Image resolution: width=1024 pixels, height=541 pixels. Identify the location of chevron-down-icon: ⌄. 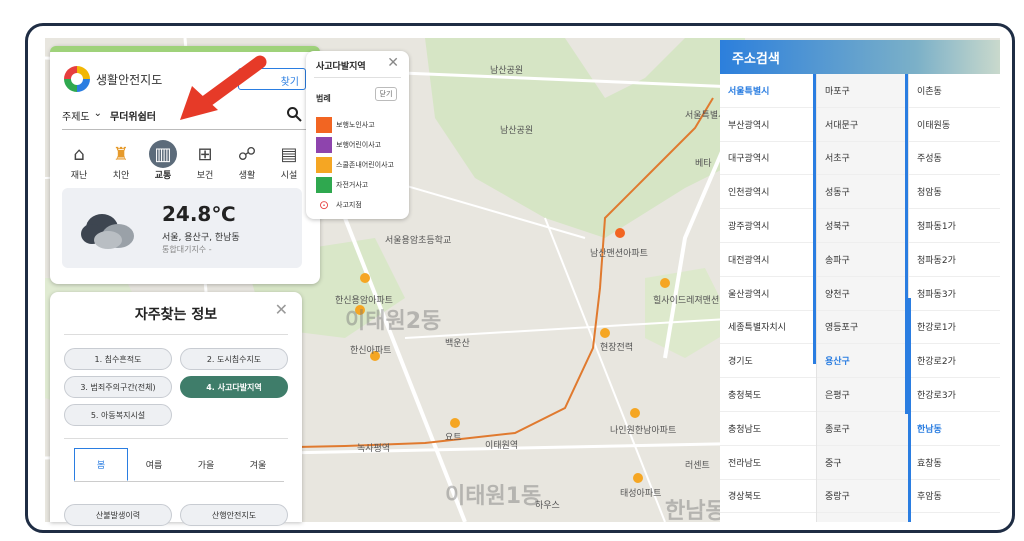
(97, 113).